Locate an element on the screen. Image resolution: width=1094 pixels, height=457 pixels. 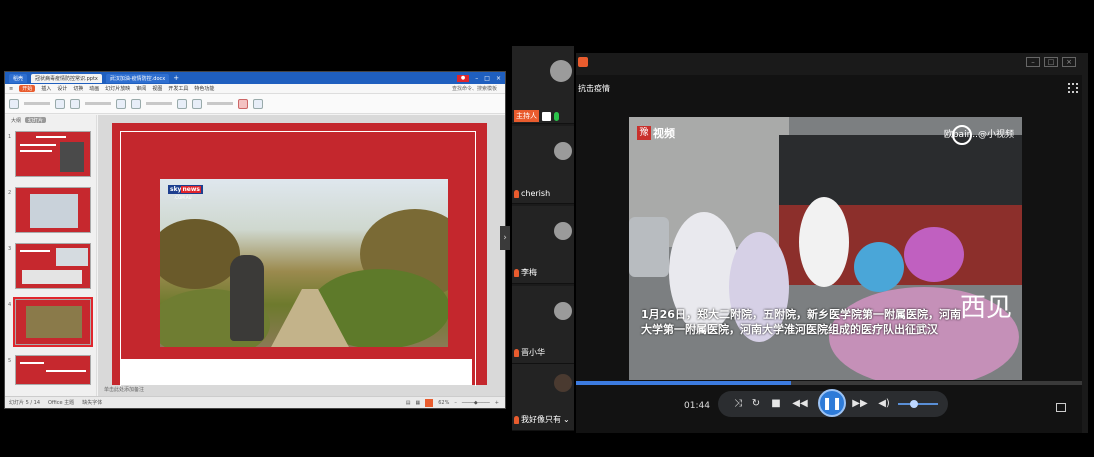
italic-icon is located at coordinates (136, 103).